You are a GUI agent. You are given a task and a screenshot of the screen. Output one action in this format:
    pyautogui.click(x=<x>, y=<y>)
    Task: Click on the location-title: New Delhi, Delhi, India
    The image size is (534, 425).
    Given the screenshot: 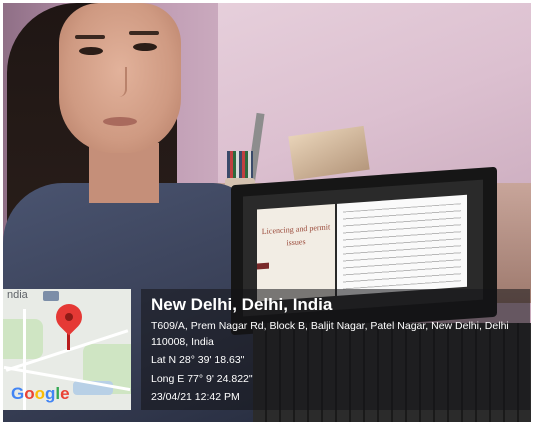 What is the action you would take?
    pyautogui.click(x=242, y=304)
    